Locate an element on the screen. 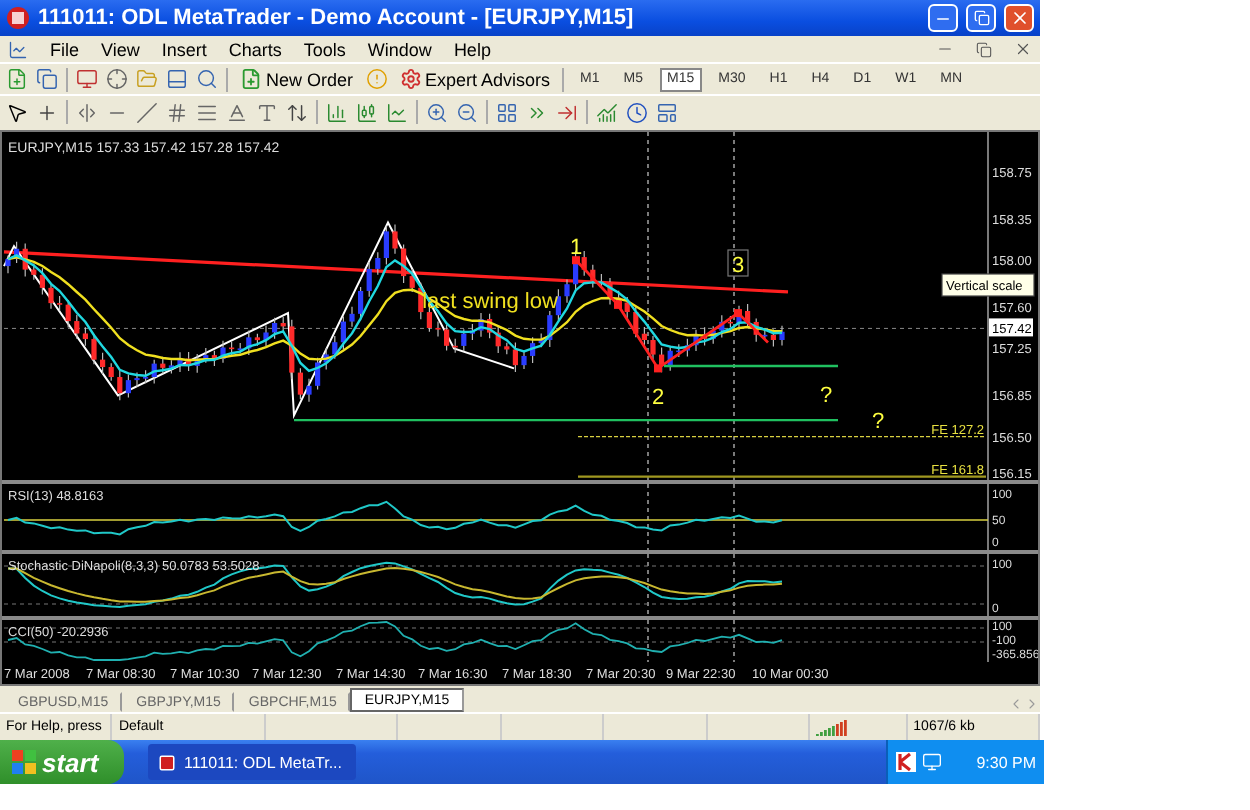 This screenshot has width=1250, height=810. minimize-button is located at coordinates (943, 18).